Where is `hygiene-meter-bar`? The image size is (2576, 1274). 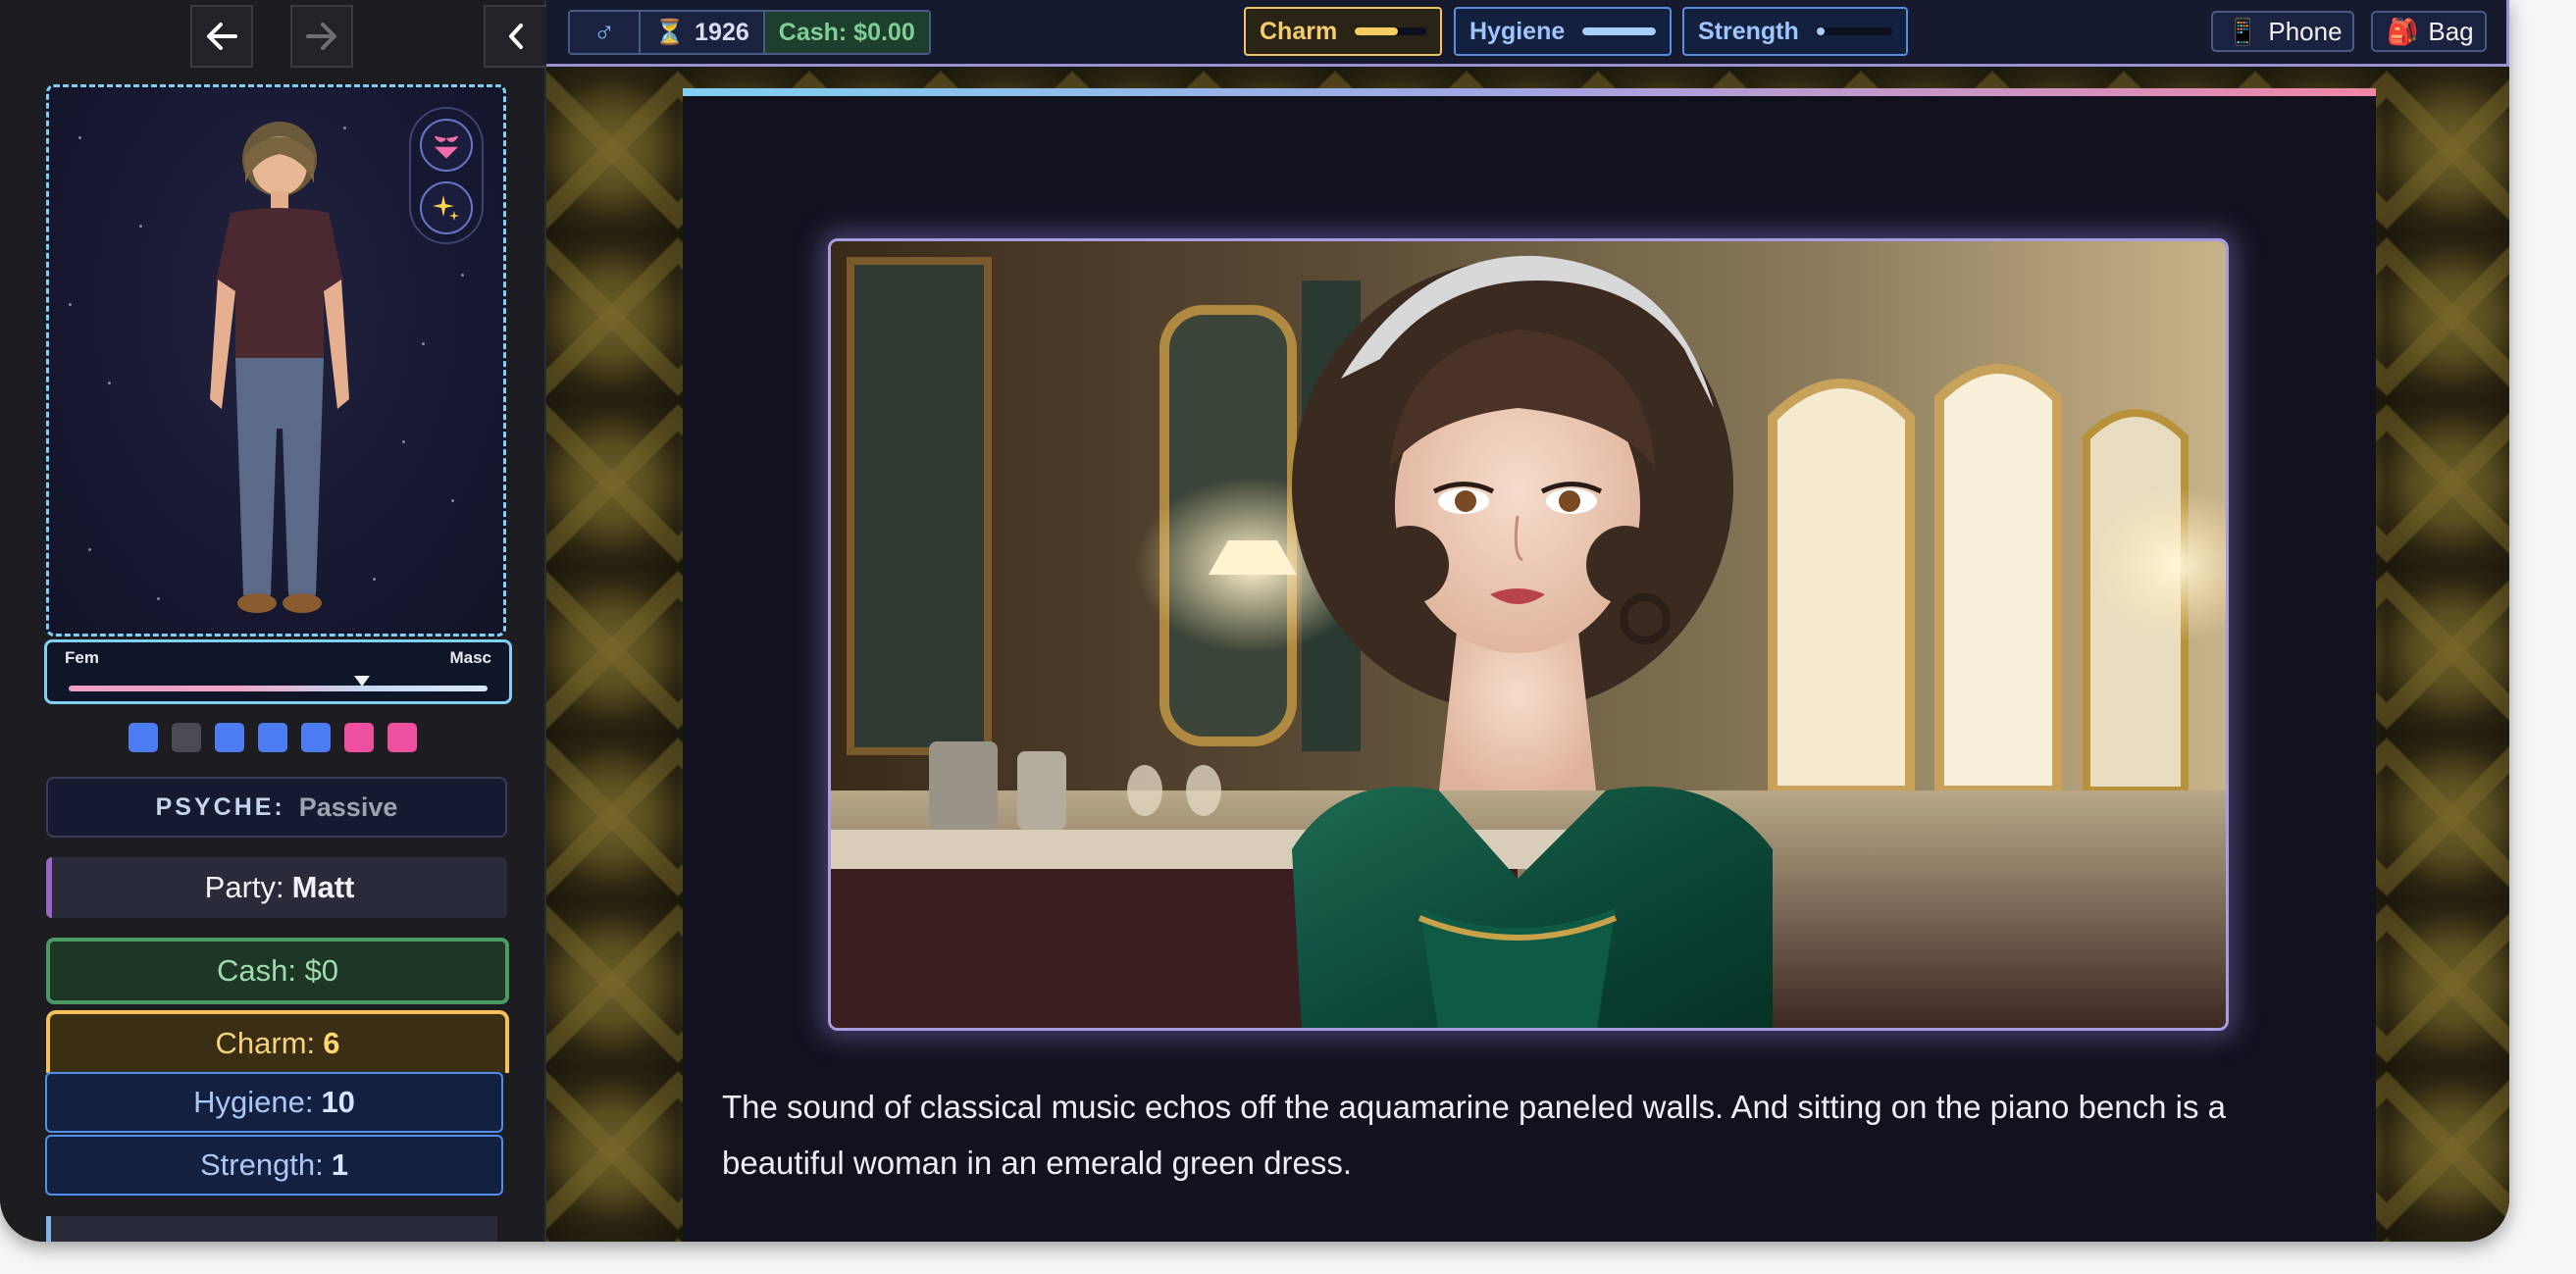
hygiene-meter-bar is located at coordinates (1619, 31).